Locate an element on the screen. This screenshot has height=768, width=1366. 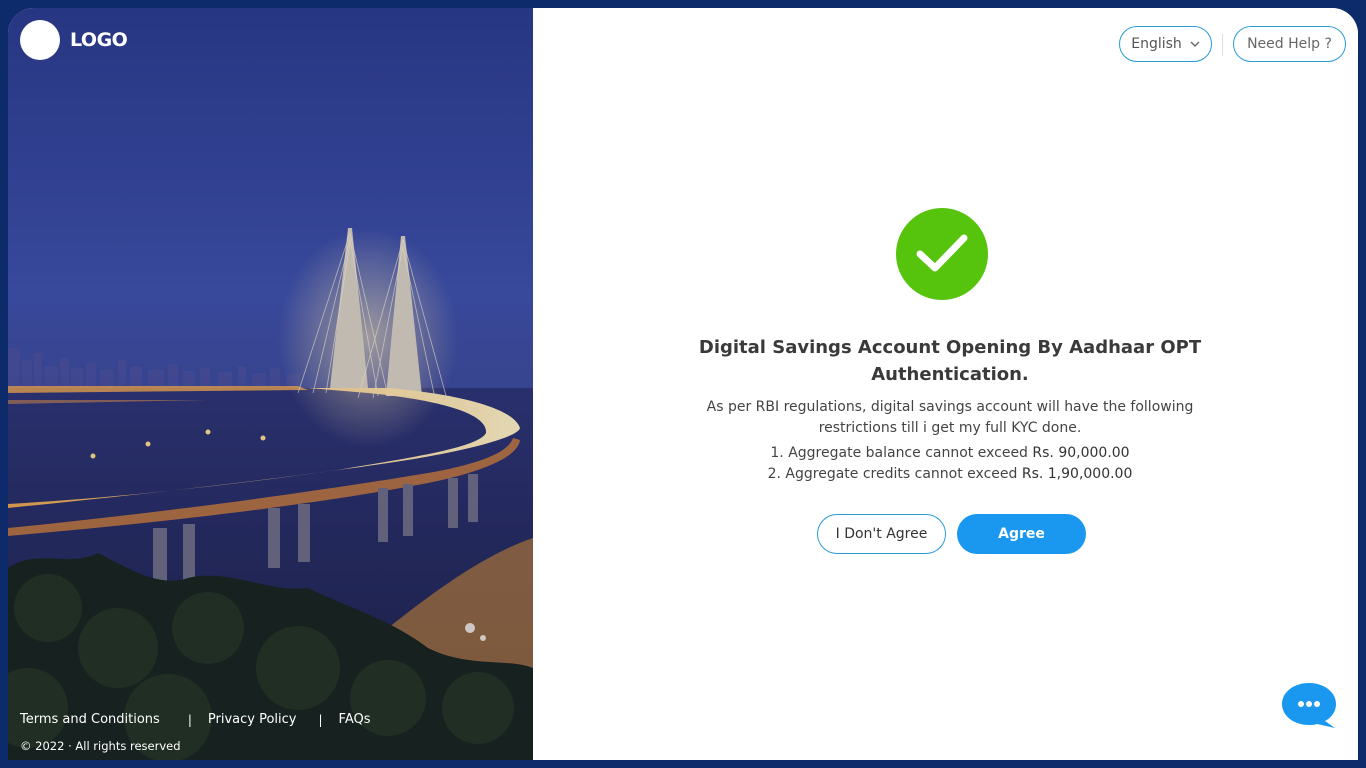
faqs-link: FAQs is located at coordinates (355, 719).